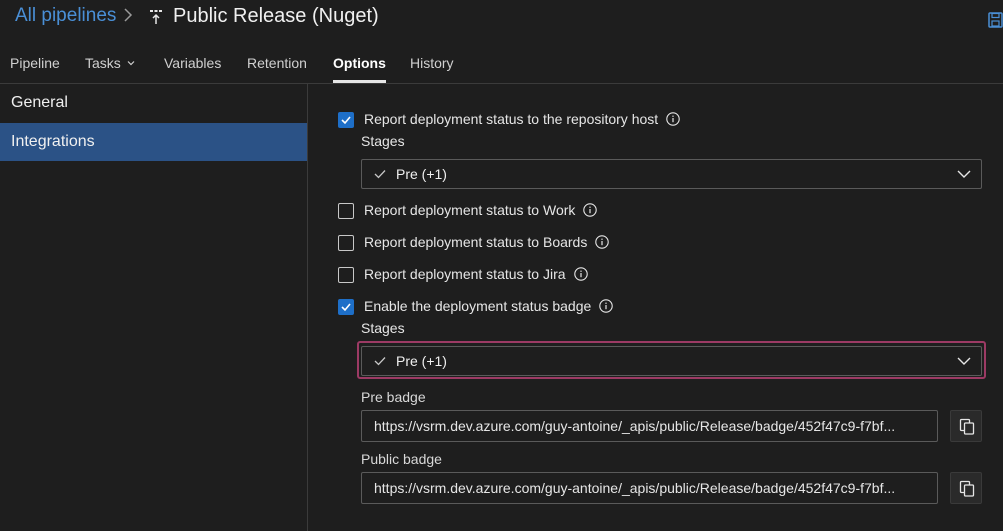  What do you see at coordinates (501, 20) in the screenshot?
I see `page-header: All pipelines Public Release (Nuget)` at bounding box center [501, 20].